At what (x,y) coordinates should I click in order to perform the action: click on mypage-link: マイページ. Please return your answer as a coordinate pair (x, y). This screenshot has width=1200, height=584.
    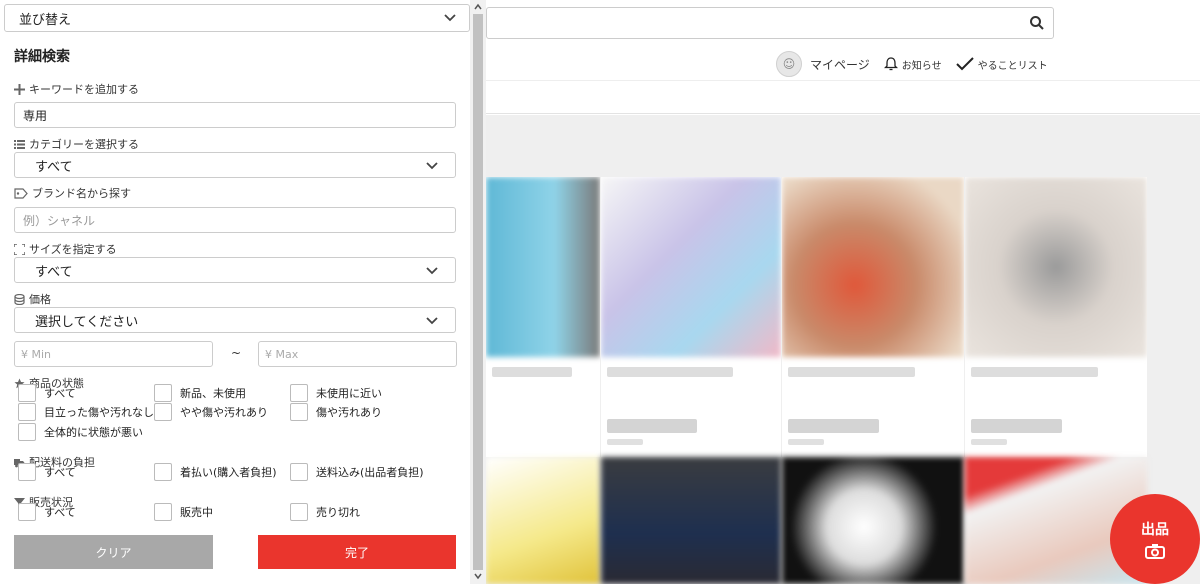
    Looking at the image, I should click on (840, 64).